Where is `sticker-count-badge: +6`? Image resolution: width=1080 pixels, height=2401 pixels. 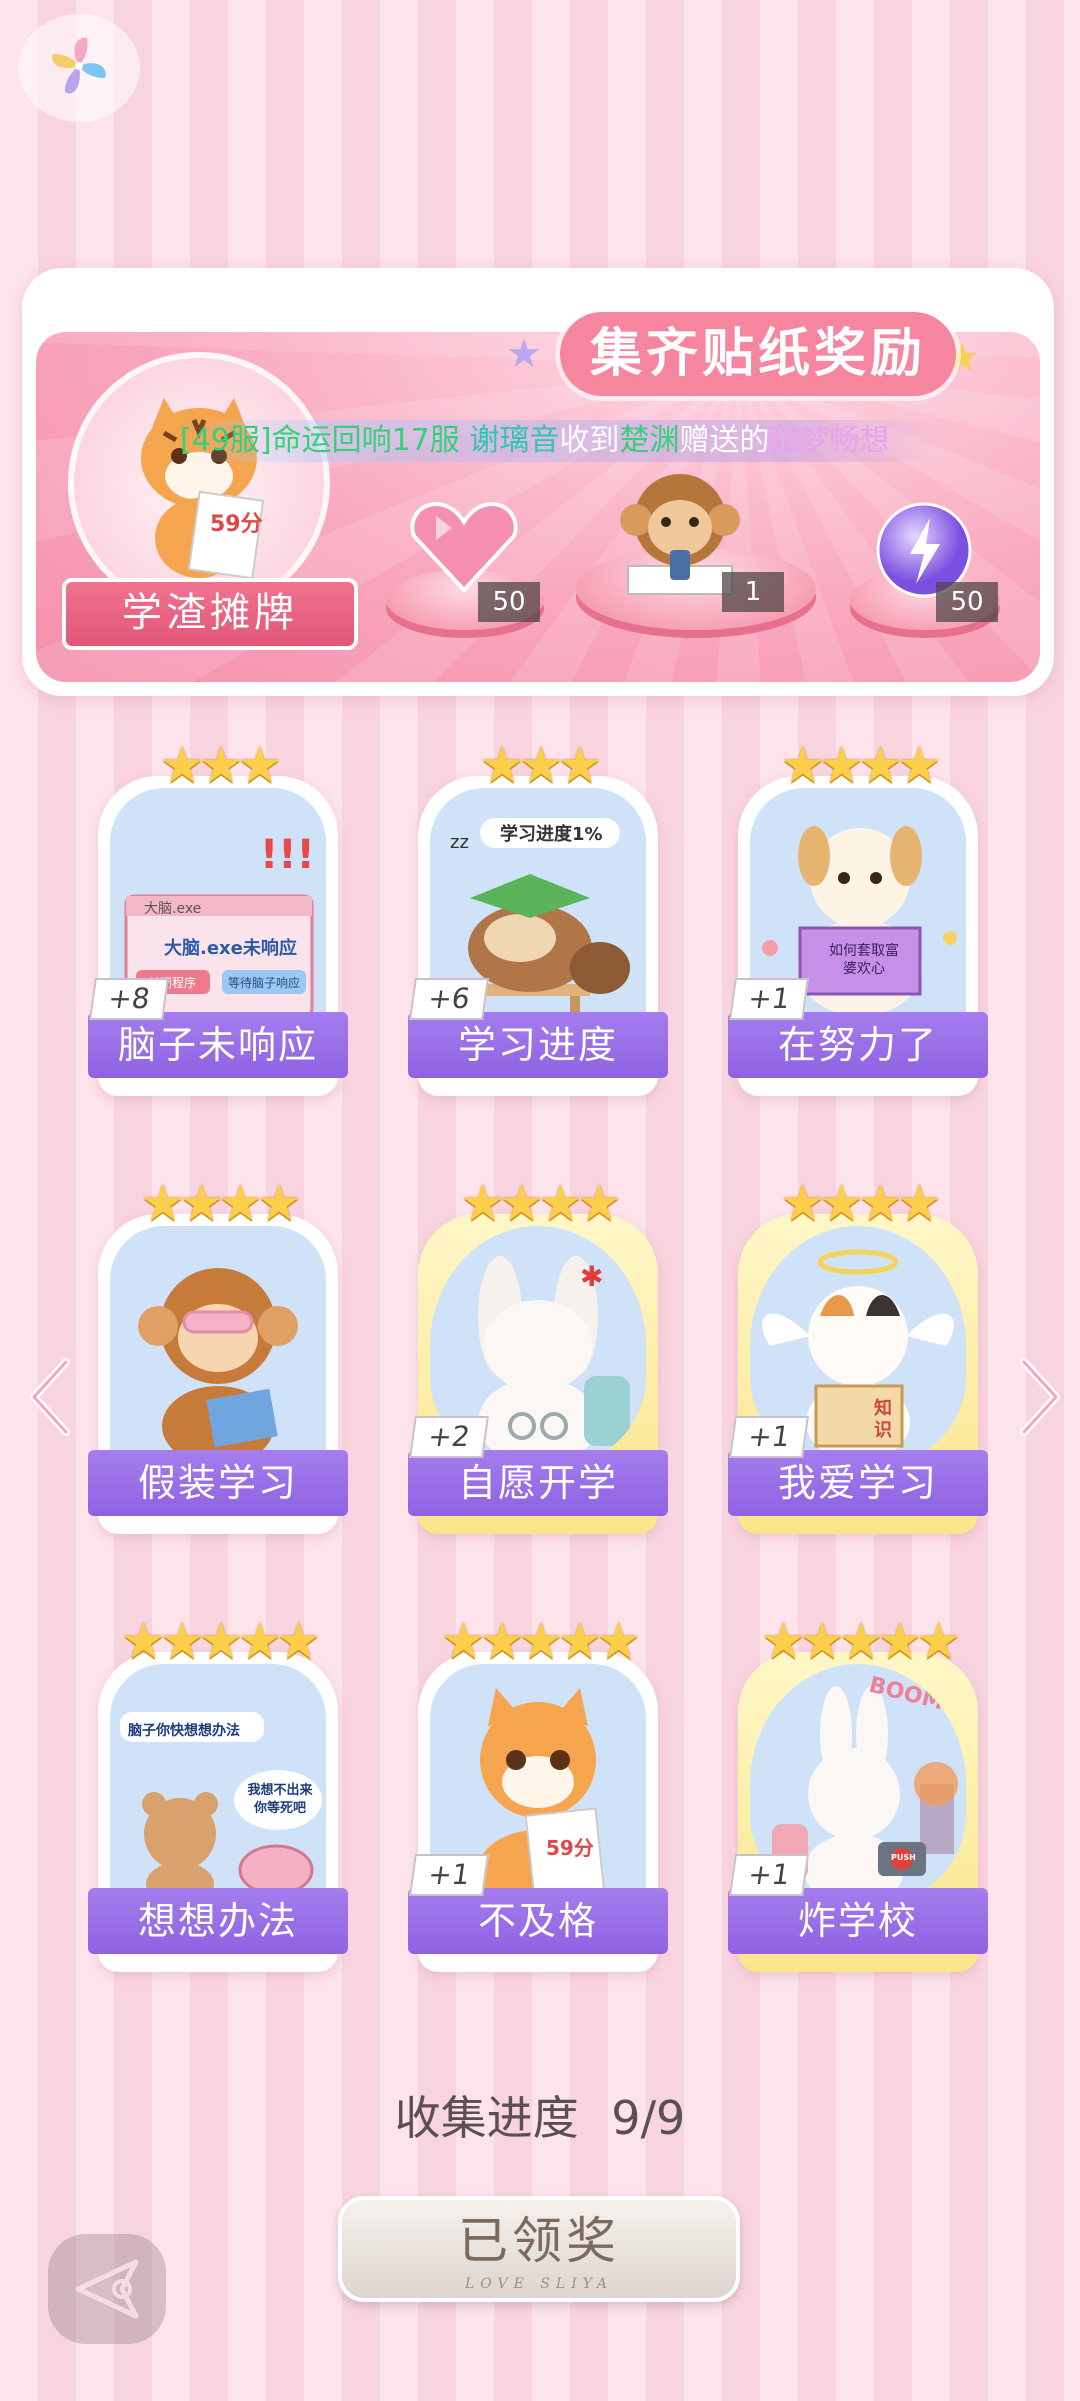 sticker-count-badge: +6 is located at coordinates (449, 999).